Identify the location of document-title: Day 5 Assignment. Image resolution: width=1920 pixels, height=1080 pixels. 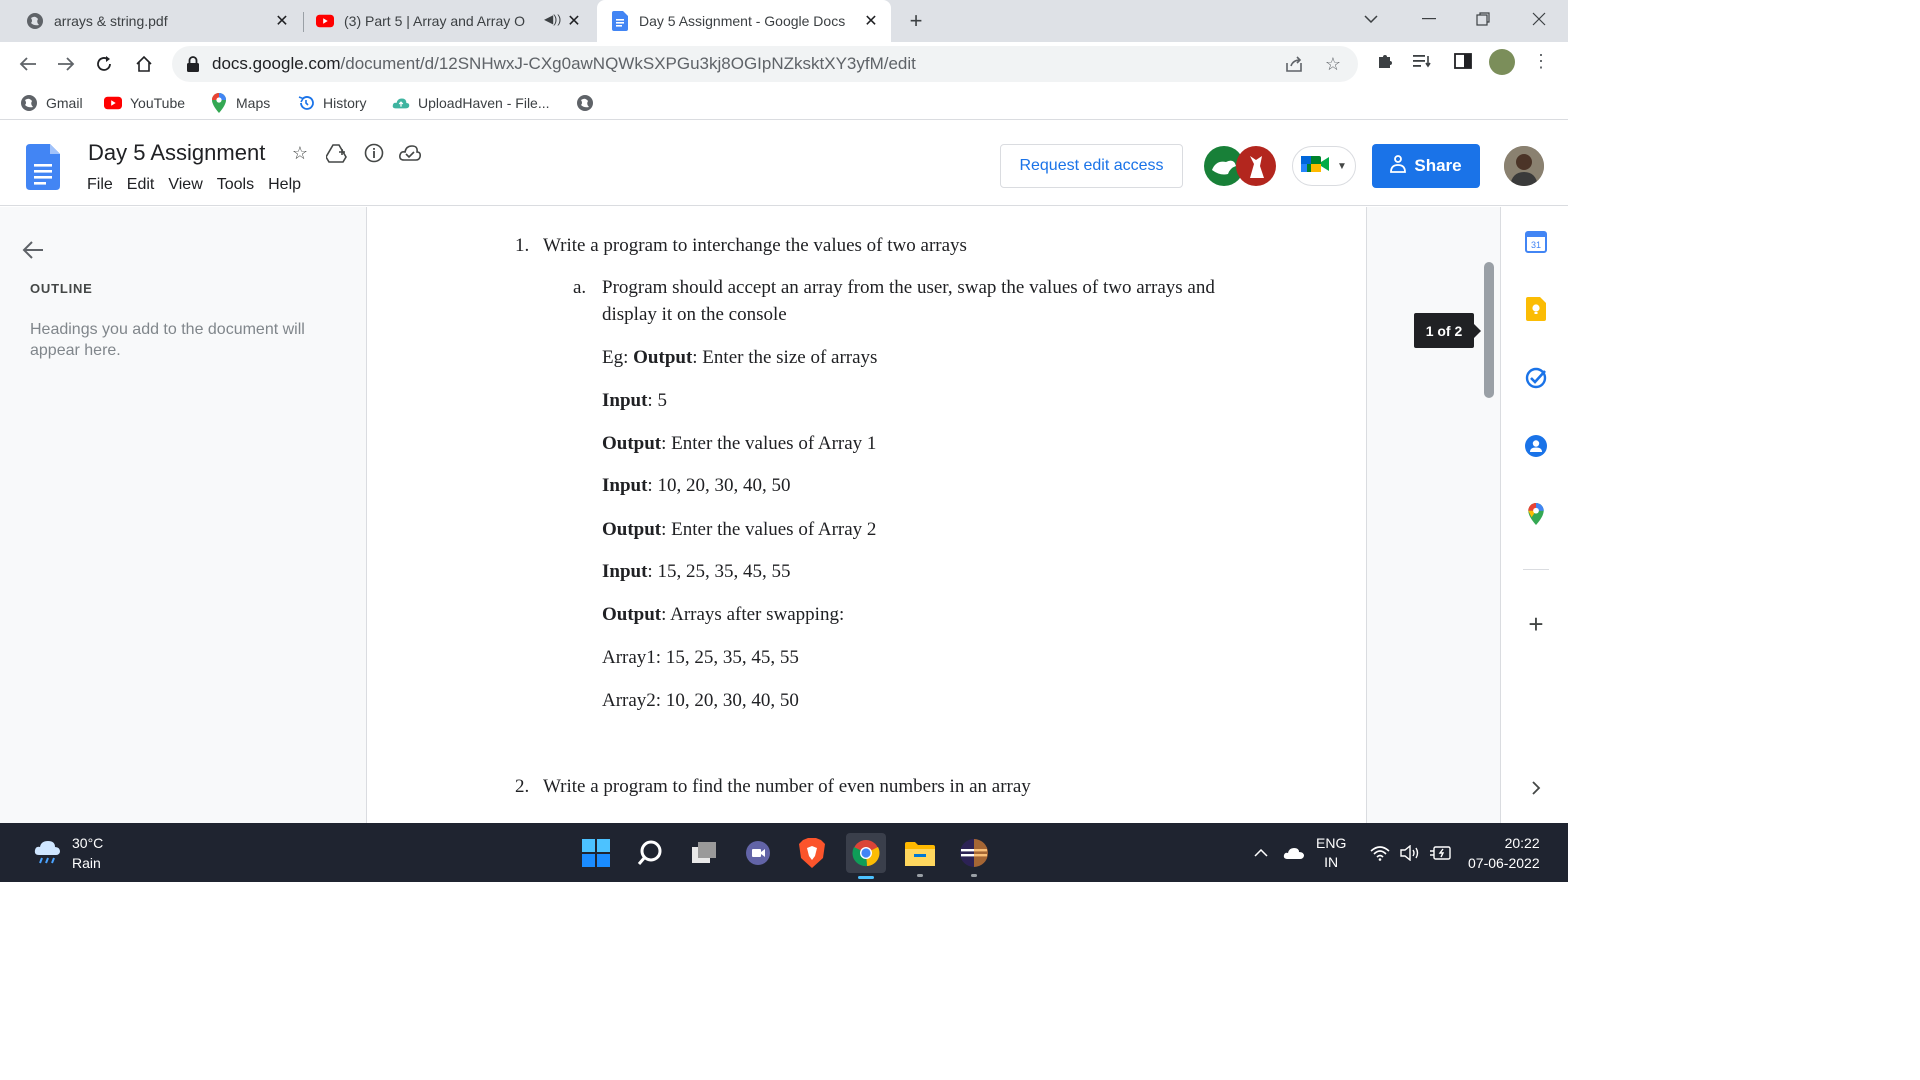
(176, 153).